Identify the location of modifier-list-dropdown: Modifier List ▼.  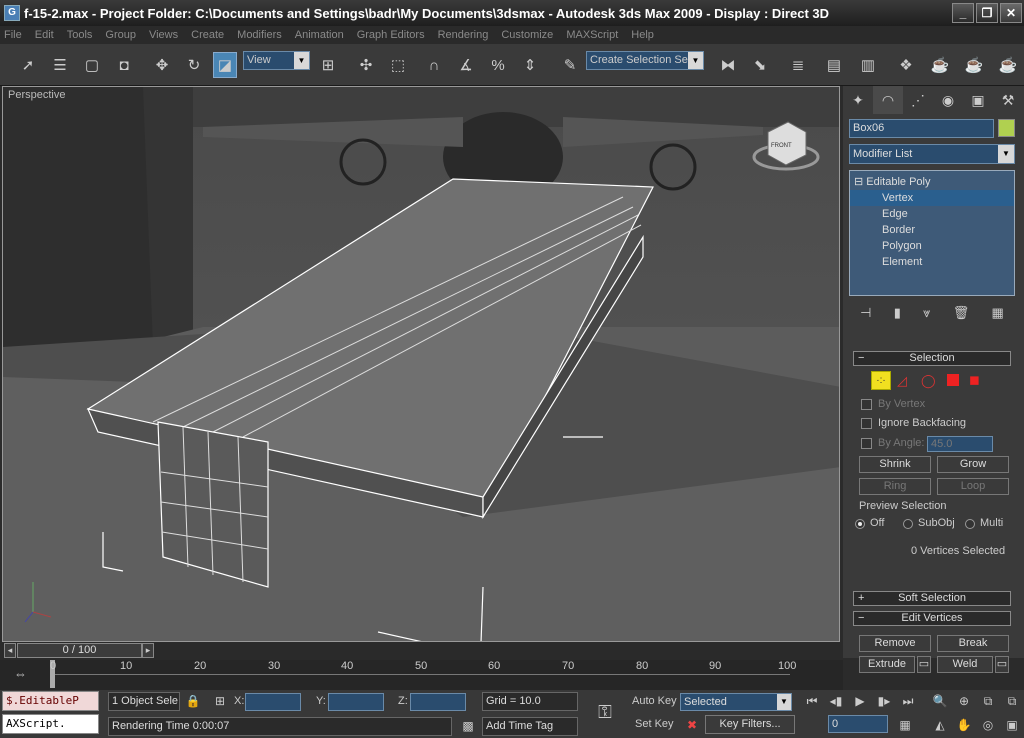
(932, 154).